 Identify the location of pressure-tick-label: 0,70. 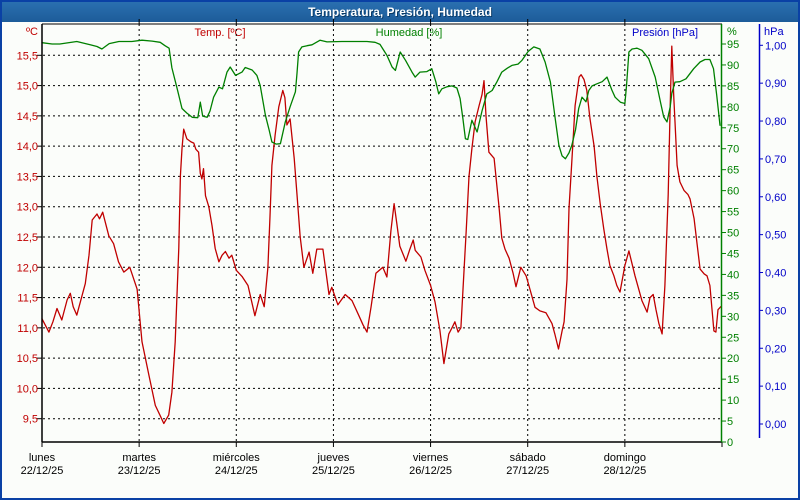
(775, 160).